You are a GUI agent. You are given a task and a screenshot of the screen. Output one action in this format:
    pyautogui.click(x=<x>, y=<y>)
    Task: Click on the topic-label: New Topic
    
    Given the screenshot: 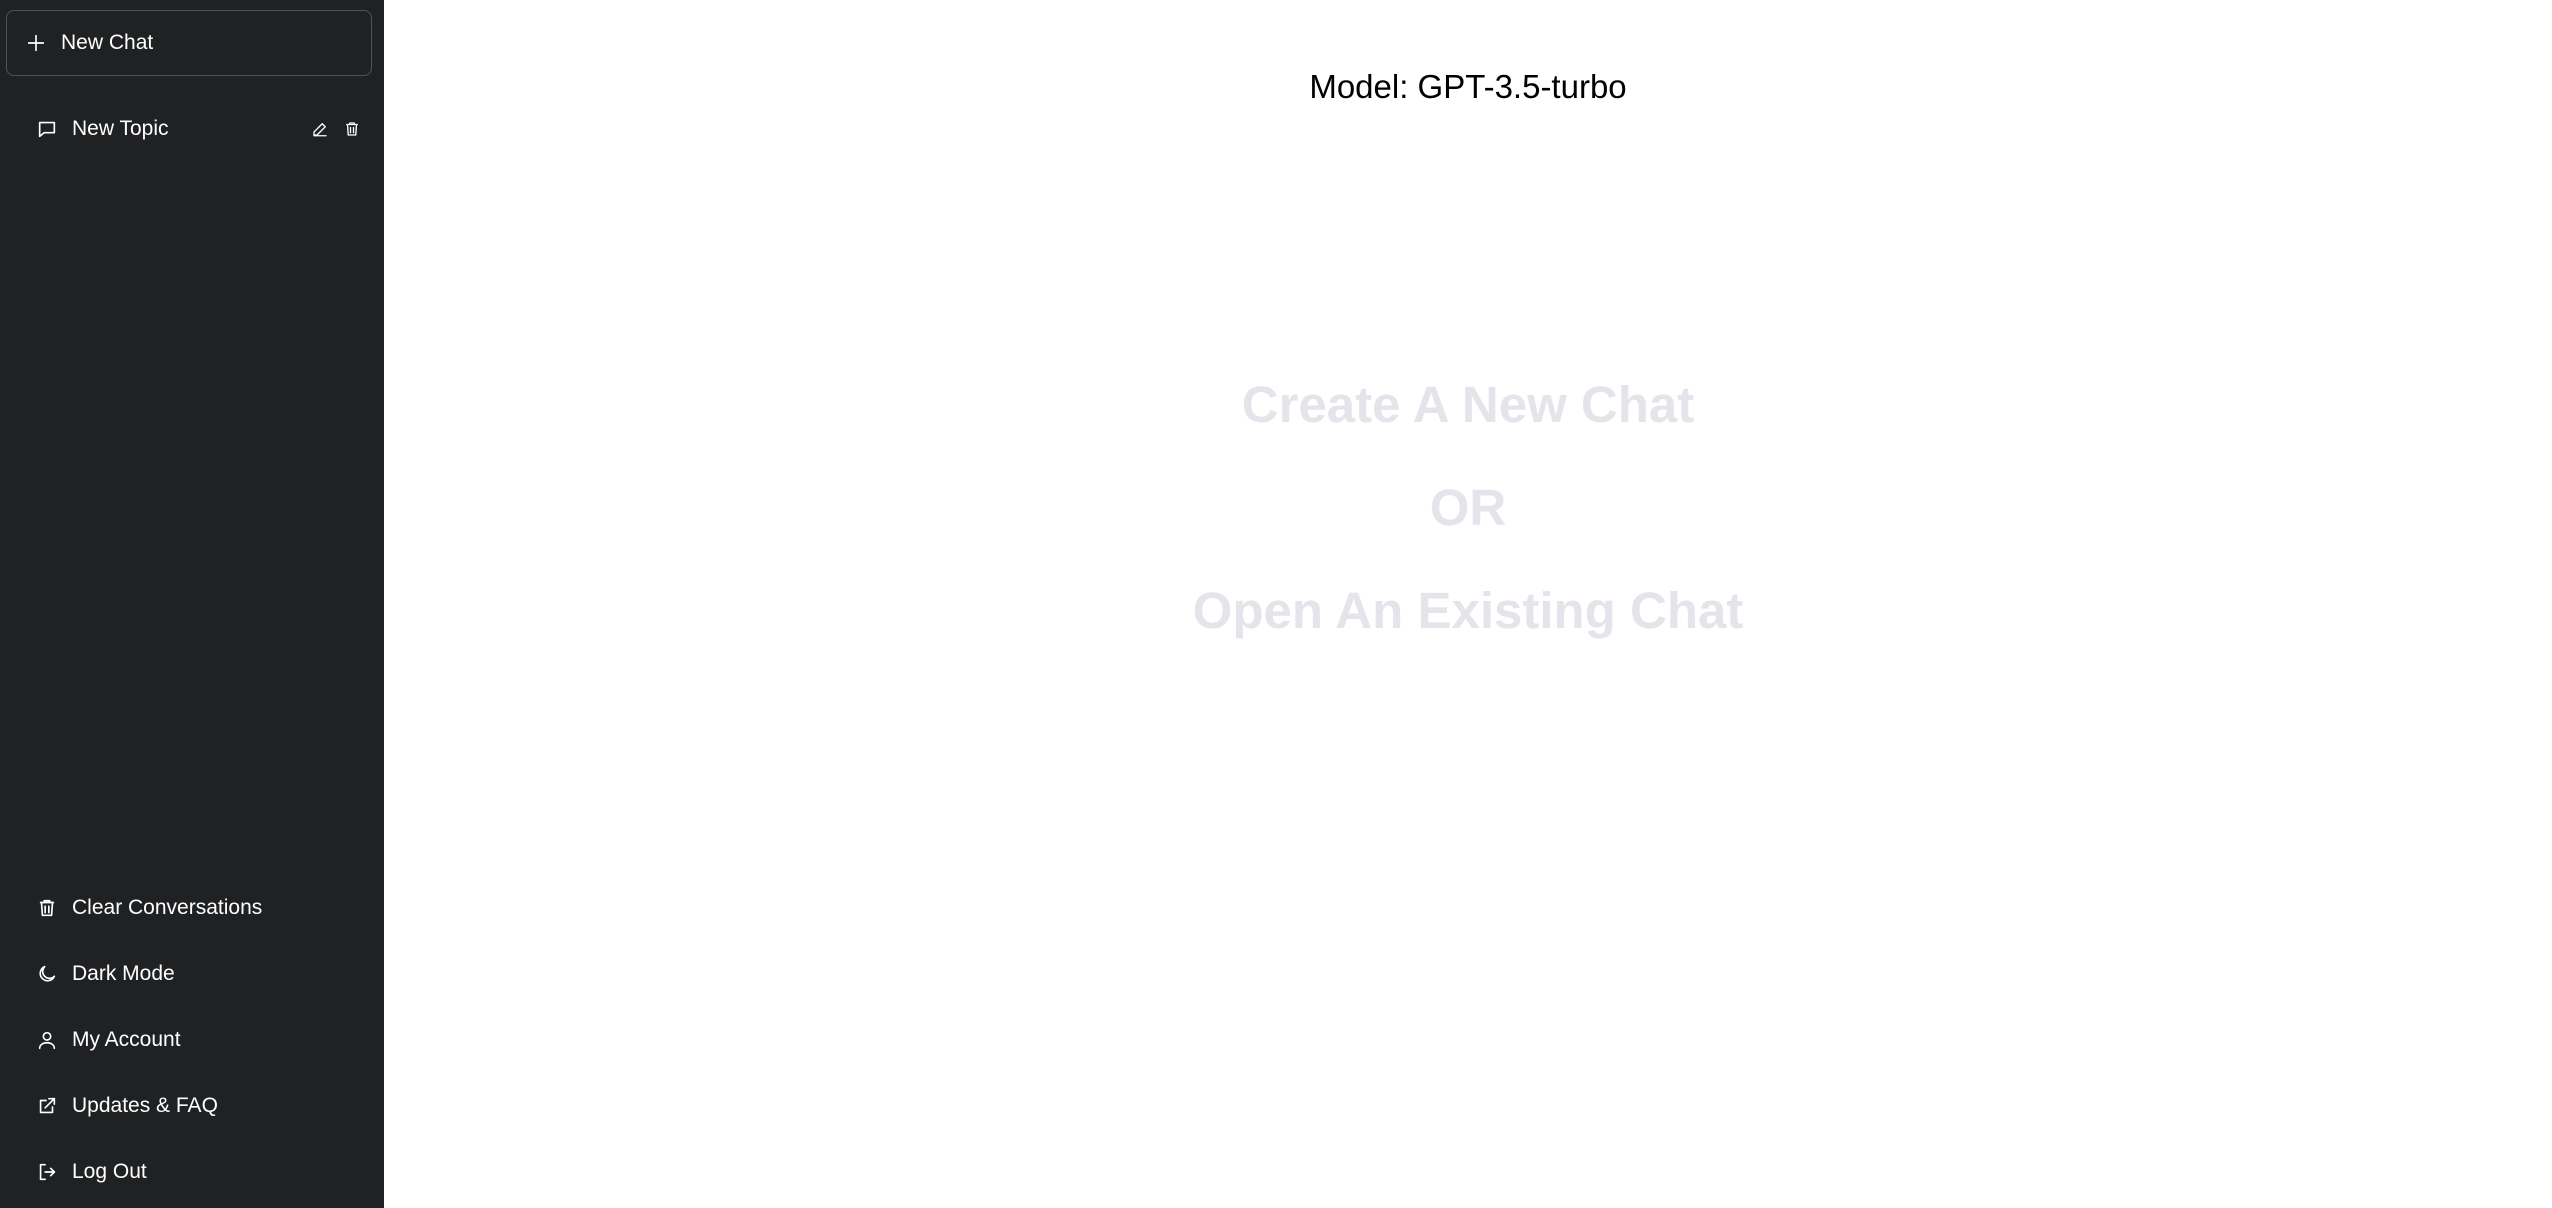 What is the action you would take?
    pyautogui.click(x=120, y=128)
    